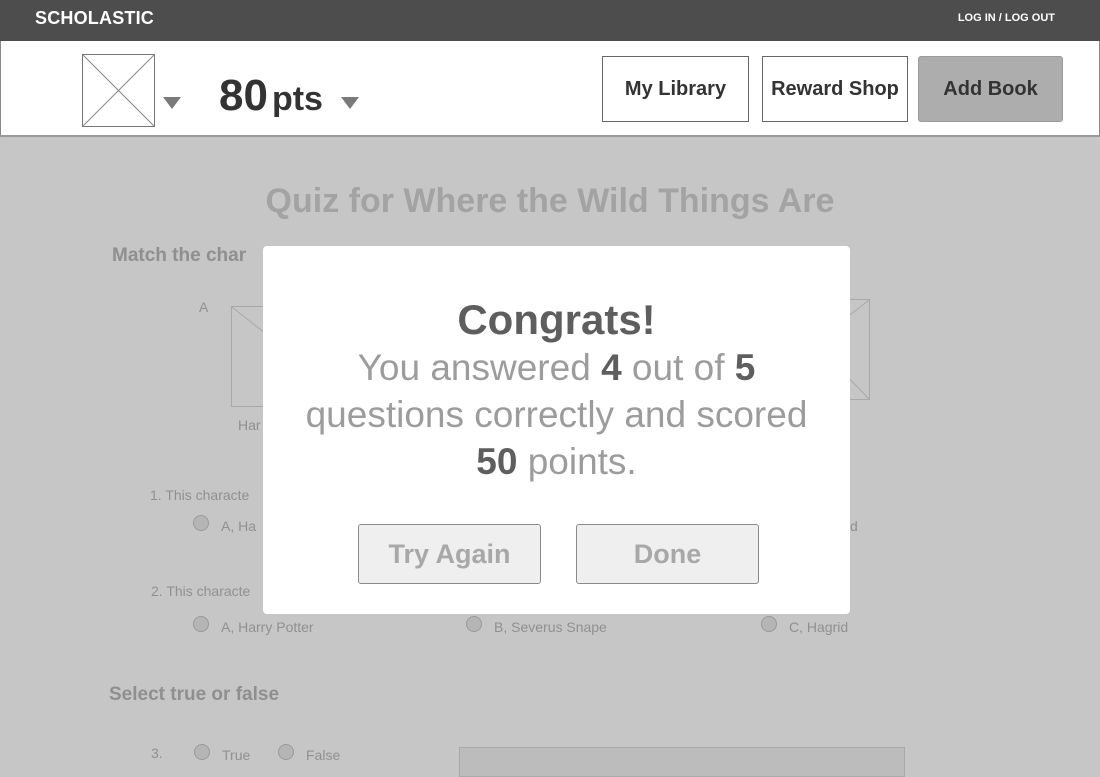  What do you see at coordinates (239, 526) in the screenshot?
I see `q1-option-a-label: A, Ha` at bounding box center [239, 526].